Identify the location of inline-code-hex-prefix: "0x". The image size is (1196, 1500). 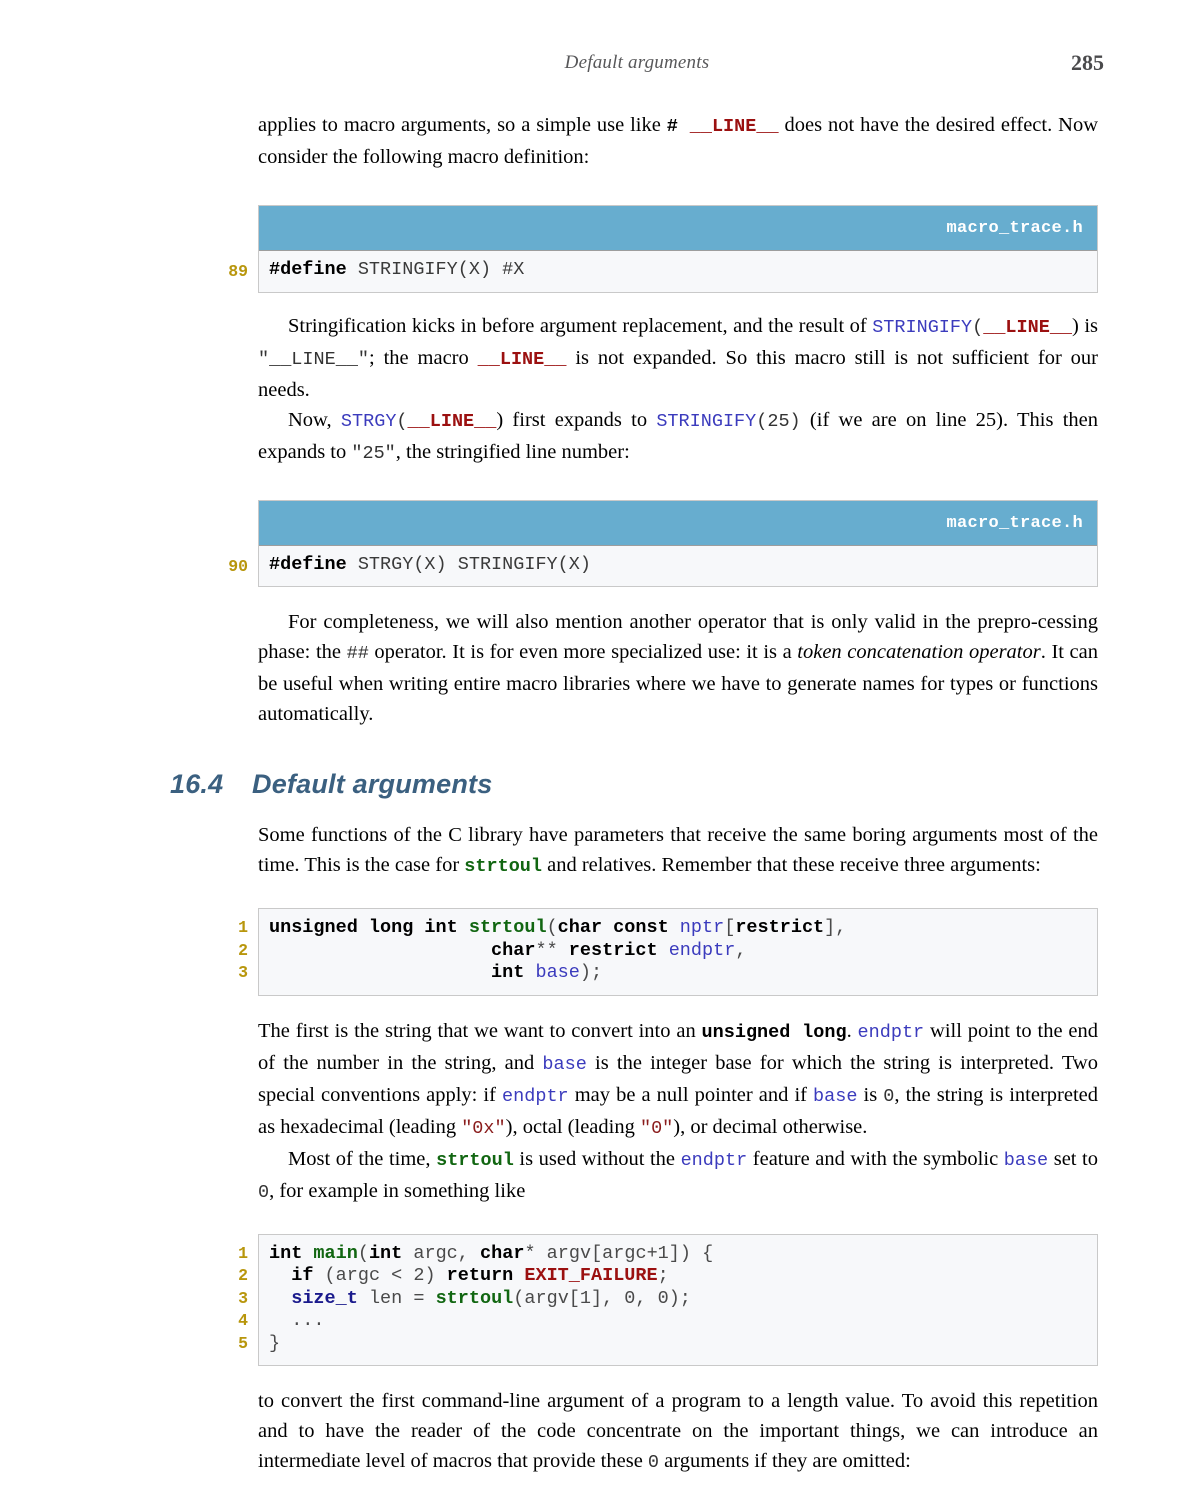
(483, 1128).